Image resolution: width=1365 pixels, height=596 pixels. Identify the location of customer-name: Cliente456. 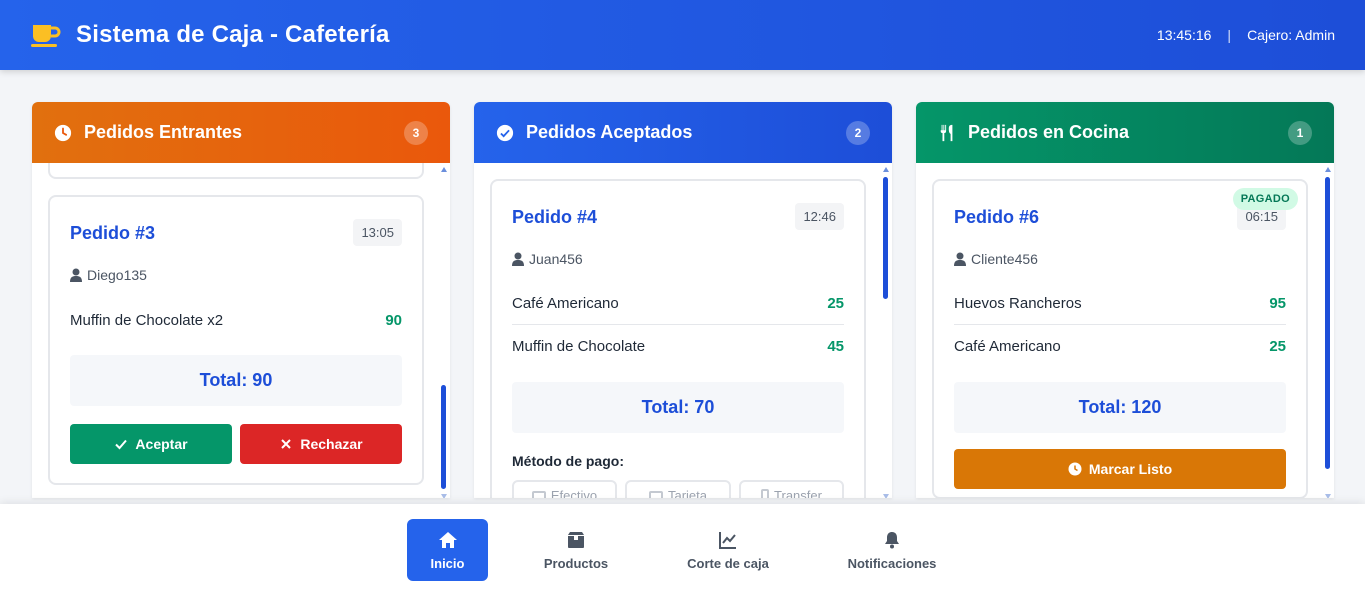
(1004, 259).